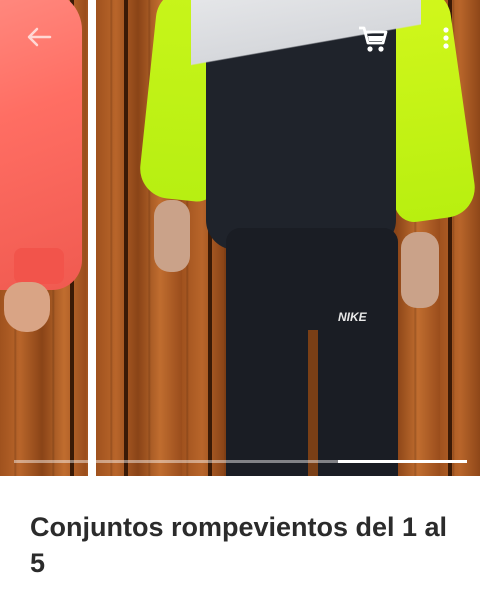 The height and width of the screenshot is (591, 480). Describe the element at coordinates (239, 545) in the screenshot. I see `product-title: Conjuntos rompevientos del 1 al 5` at that location.